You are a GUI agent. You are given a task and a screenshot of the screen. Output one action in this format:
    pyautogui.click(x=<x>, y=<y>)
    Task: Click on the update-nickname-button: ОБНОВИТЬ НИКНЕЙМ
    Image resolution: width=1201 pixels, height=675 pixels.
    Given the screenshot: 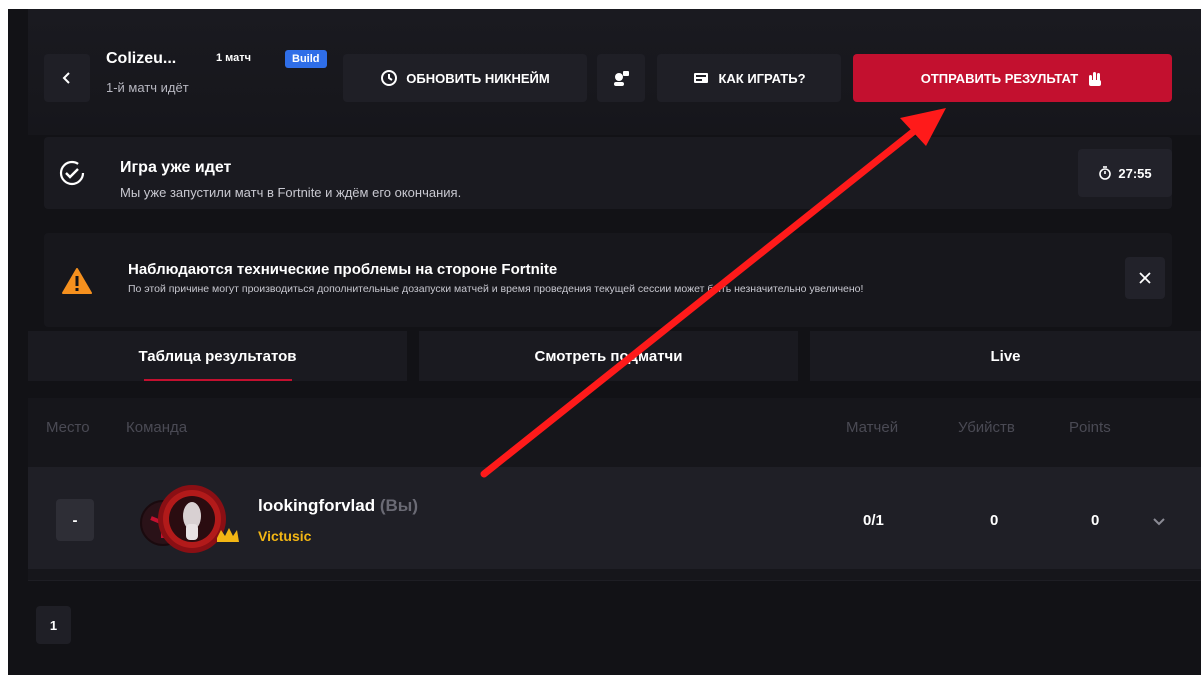 What is the action you would take?
    pyautogui.click(x=465, y=78)
    